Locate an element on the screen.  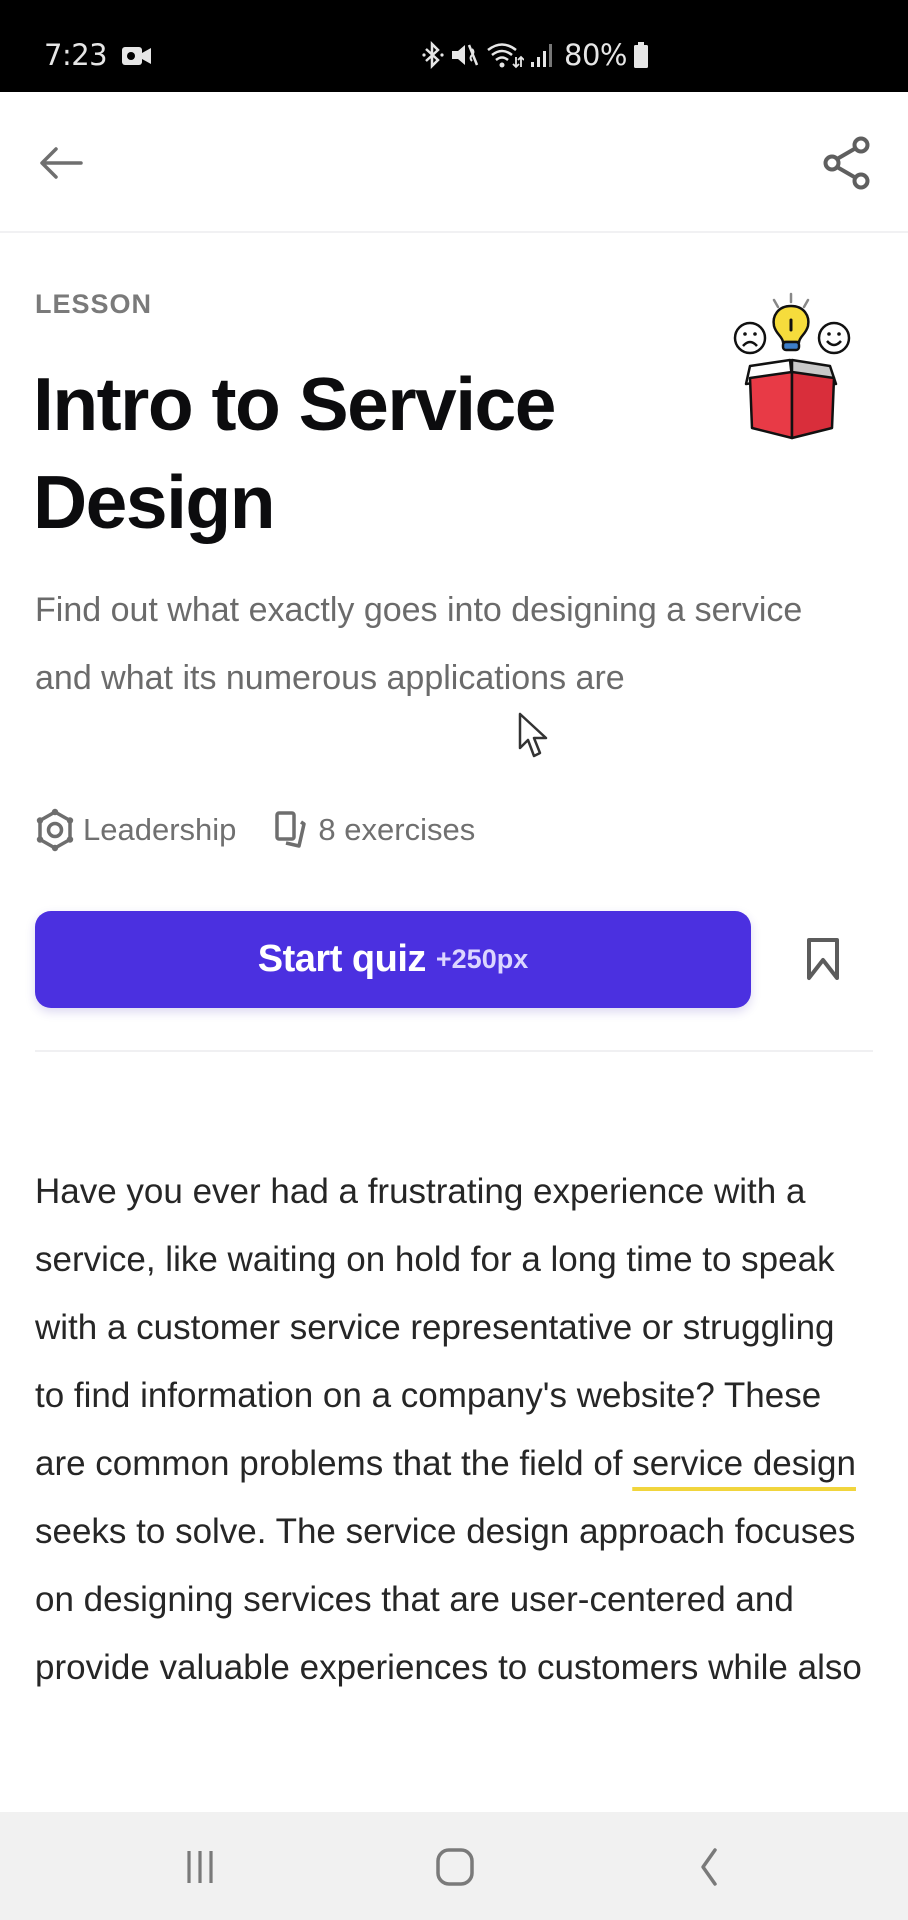
exercises-label: 8 exercises is located at coordinates (397, 829).